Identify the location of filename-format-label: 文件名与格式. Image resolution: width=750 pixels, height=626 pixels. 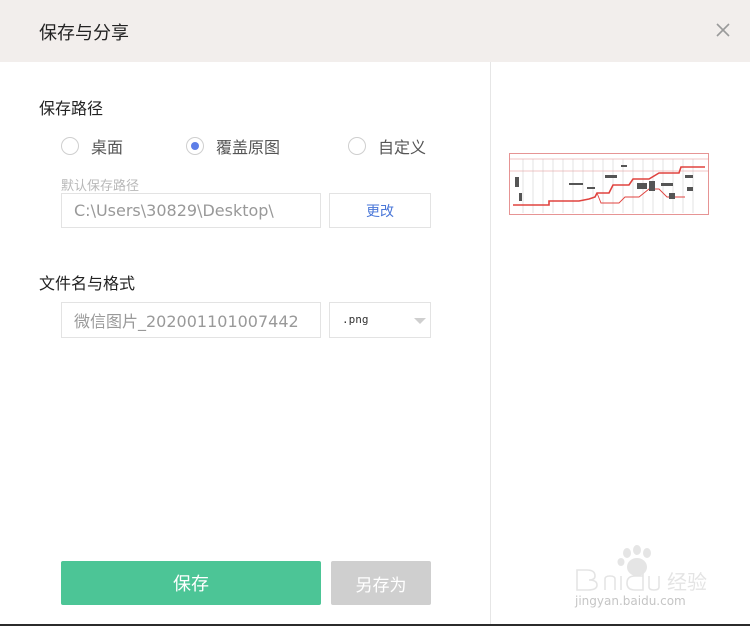
(87, 283).